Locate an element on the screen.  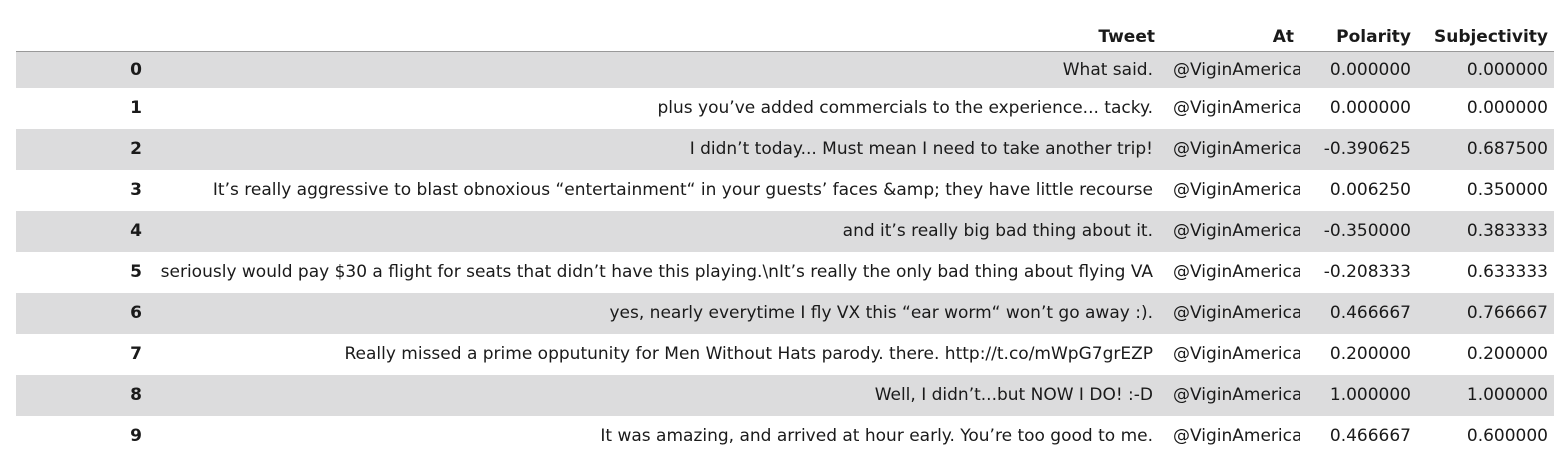
subjectivity-cell: 0.766667 is located at coordinates (1507, 313).